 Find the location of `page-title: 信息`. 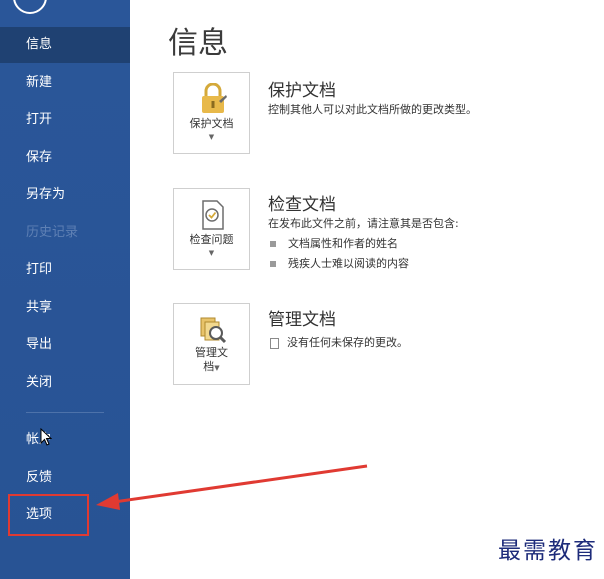

page-title: 信息 is located at coordinates (198, 43).